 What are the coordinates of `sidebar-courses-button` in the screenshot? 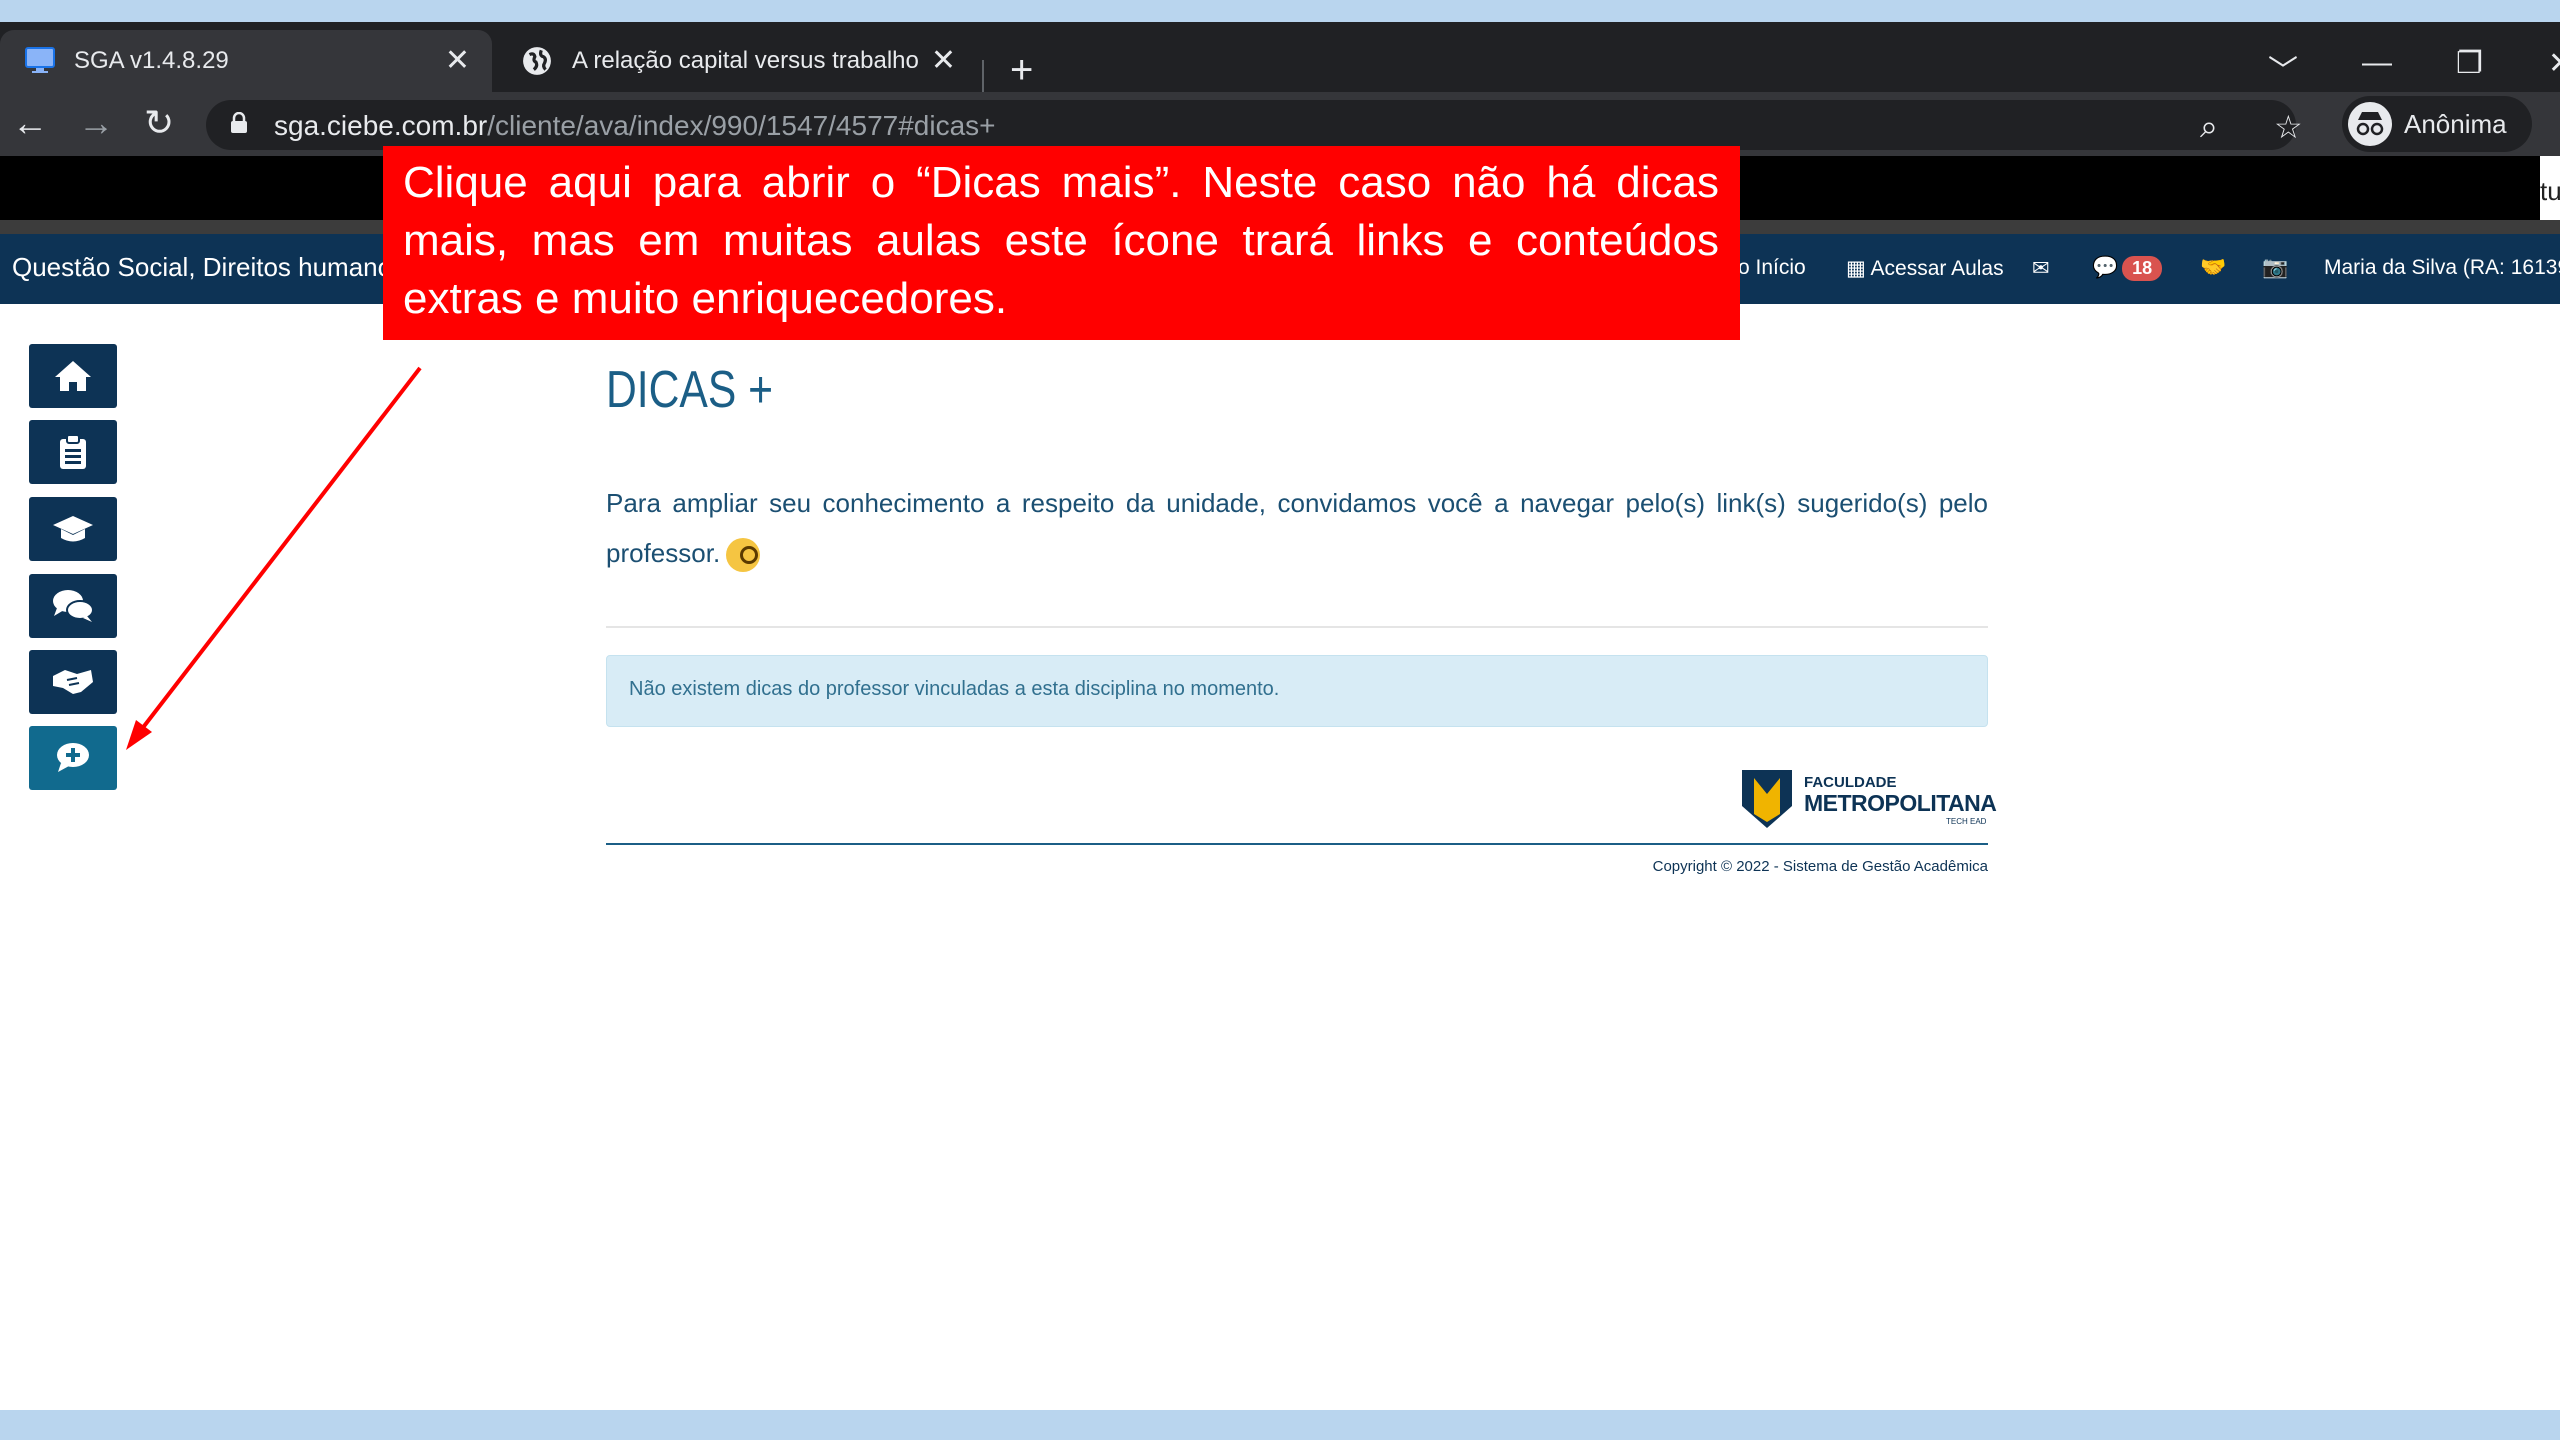 It's located at (73, 529).